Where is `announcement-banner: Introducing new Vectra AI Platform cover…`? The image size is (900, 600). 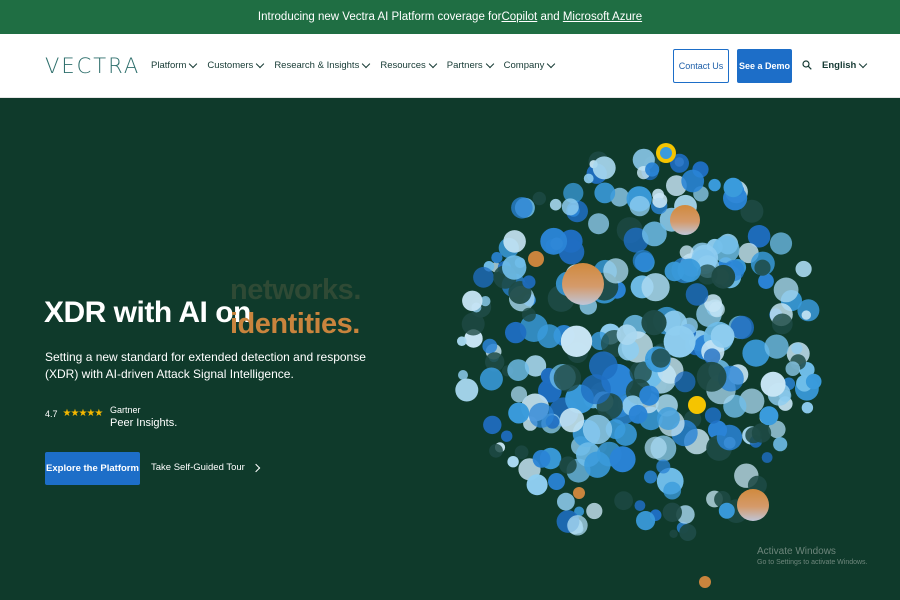 announcement-banner: Introducing new Vectra AI Platform cover… is located at coordinates (450, 17).